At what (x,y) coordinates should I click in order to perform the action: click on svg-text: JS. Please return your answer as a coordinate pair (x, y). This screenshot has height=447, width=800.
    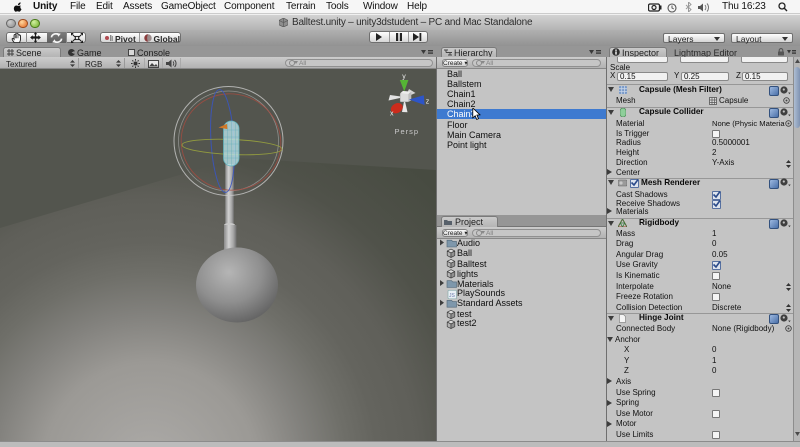
    Looking at the image, I should click on (452, 296).